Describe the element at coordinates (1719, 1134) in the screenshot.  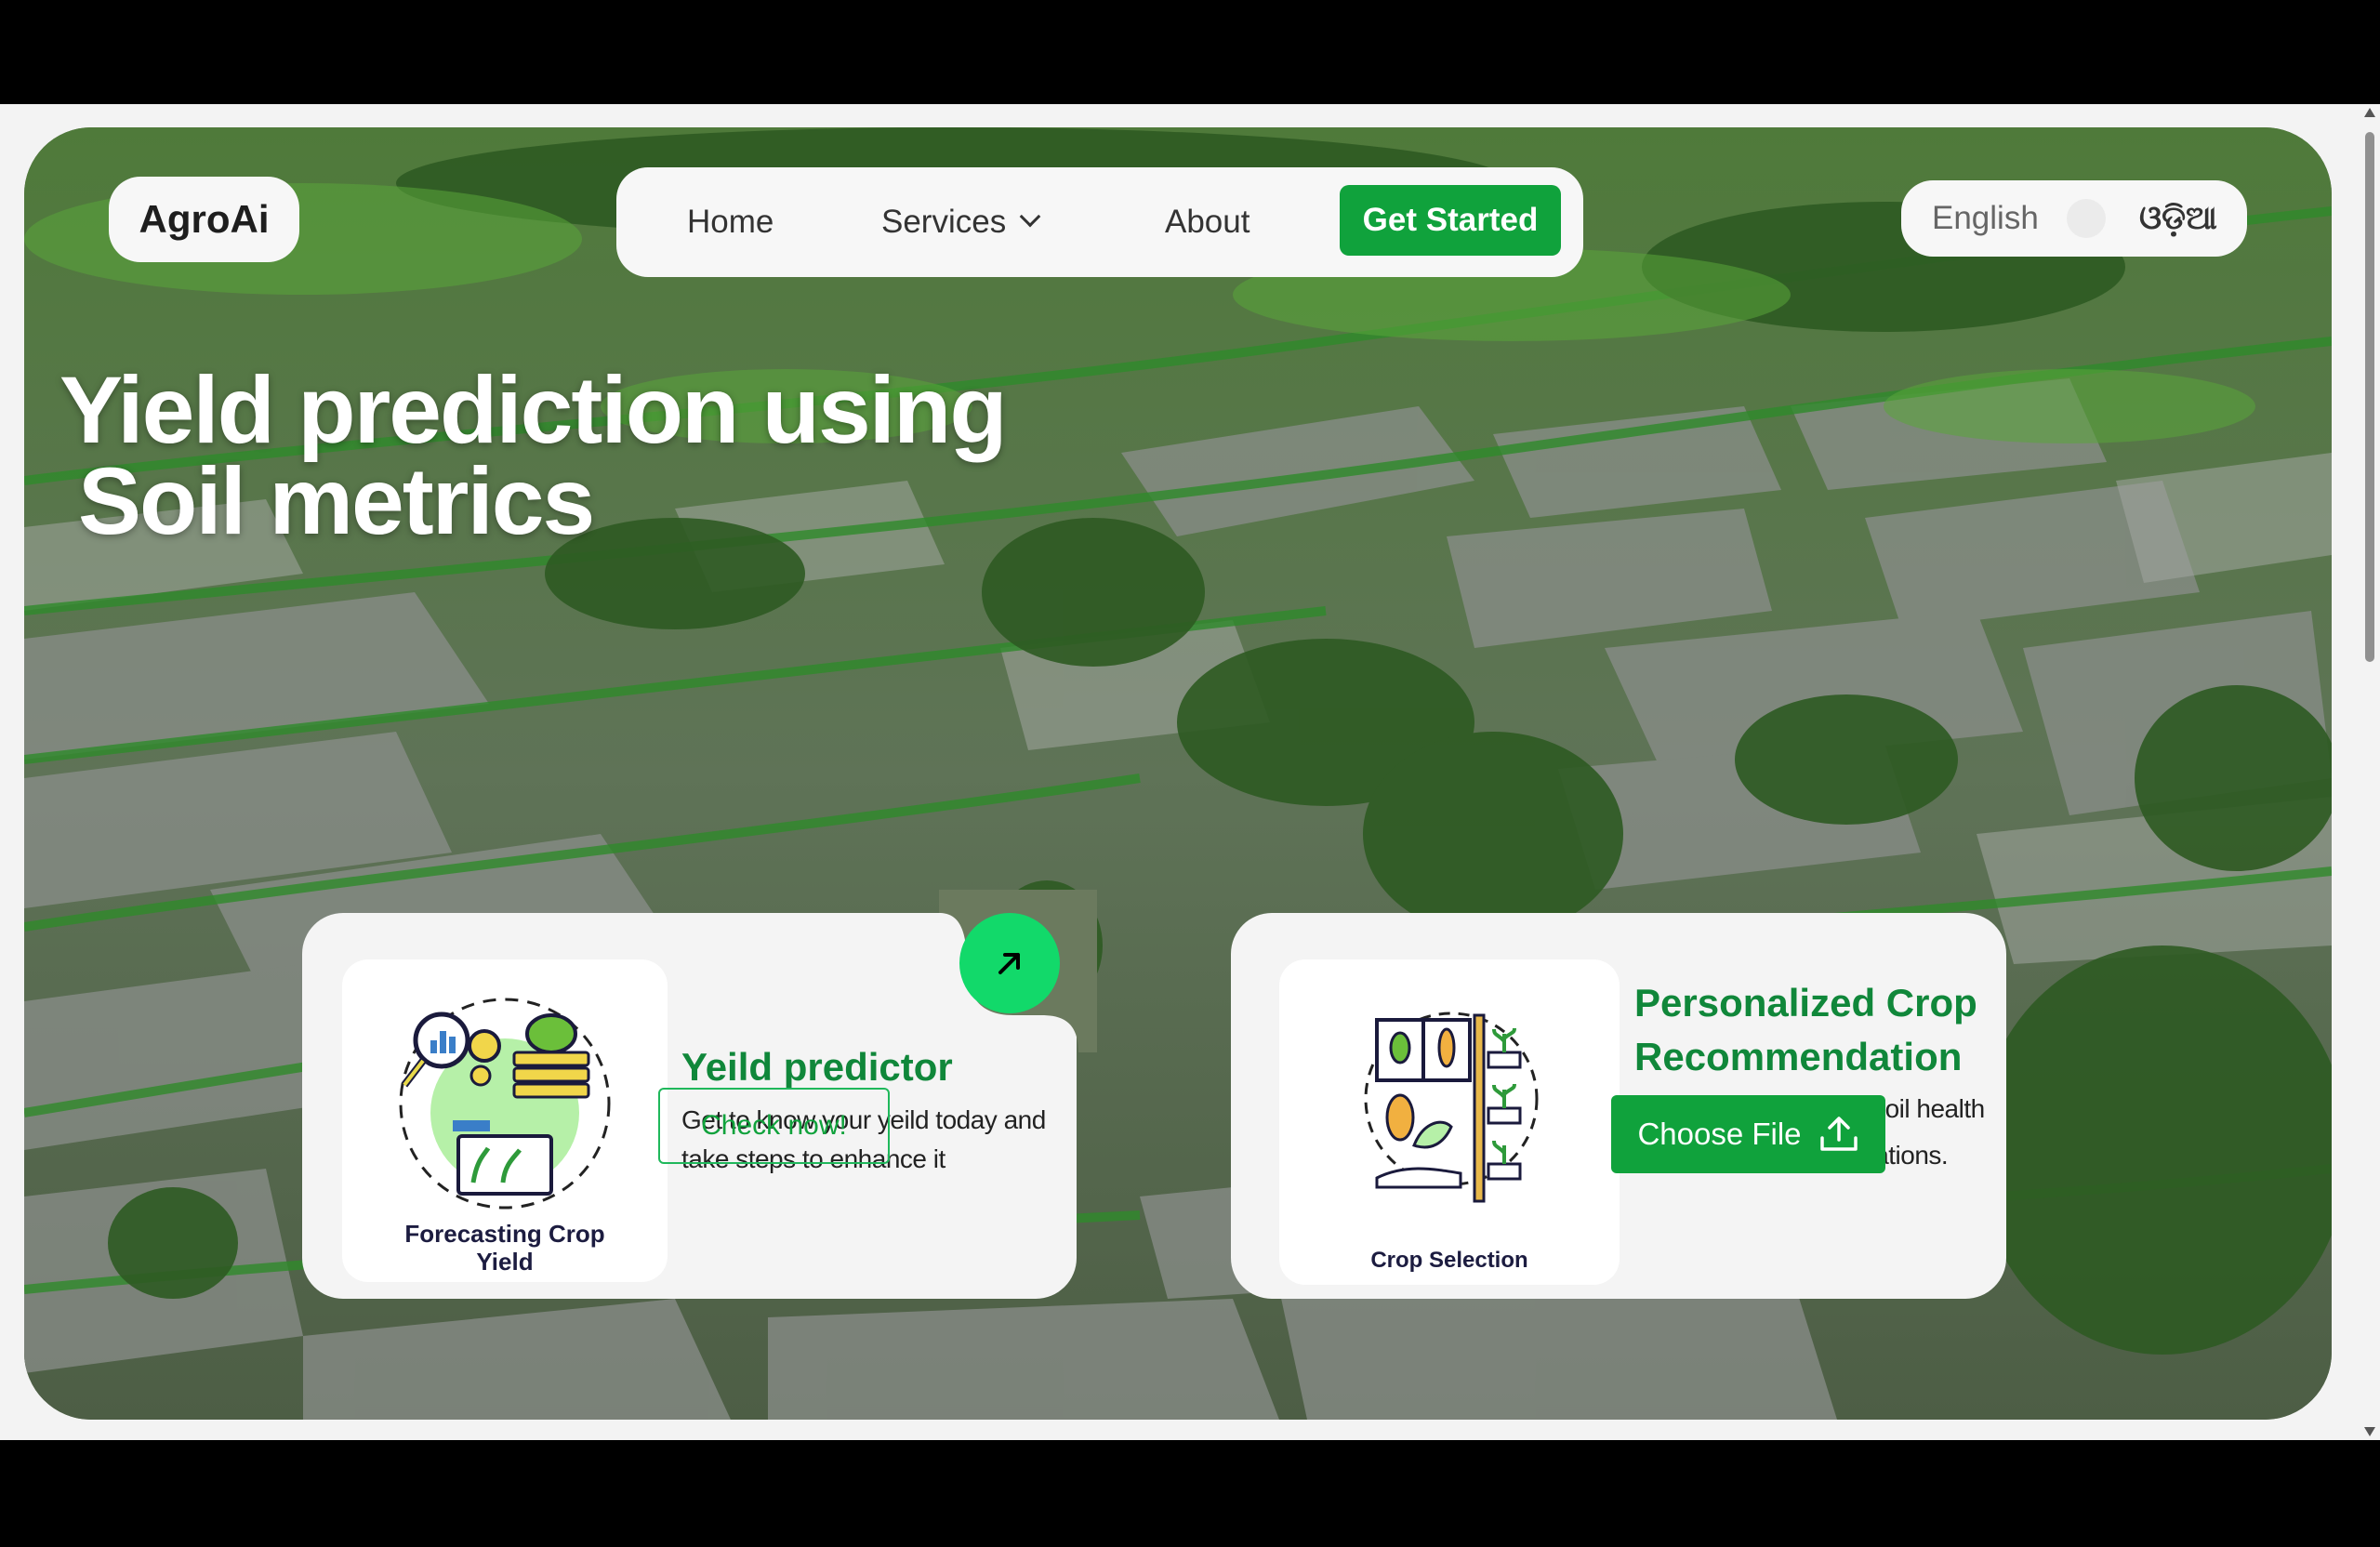
I see `choose-file-label: Choose File` at that location.